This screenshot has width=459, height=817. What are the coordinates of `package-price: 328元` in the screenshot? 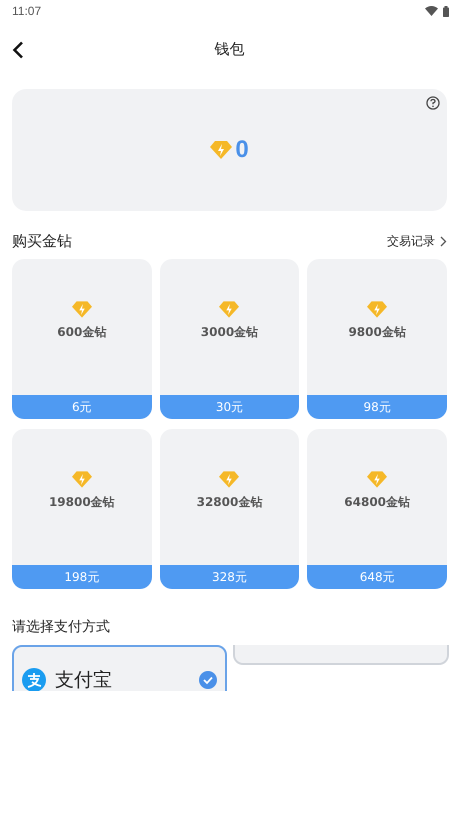 It's located at (230, 577).